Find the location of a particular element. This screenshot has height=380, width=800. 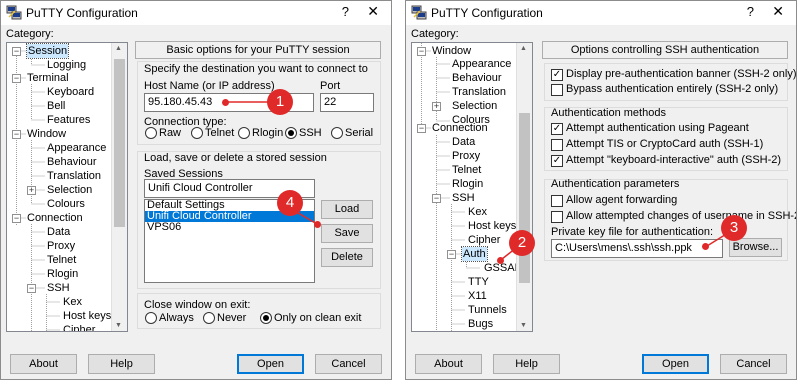

radio-raw is located at coordinates (151, 133).